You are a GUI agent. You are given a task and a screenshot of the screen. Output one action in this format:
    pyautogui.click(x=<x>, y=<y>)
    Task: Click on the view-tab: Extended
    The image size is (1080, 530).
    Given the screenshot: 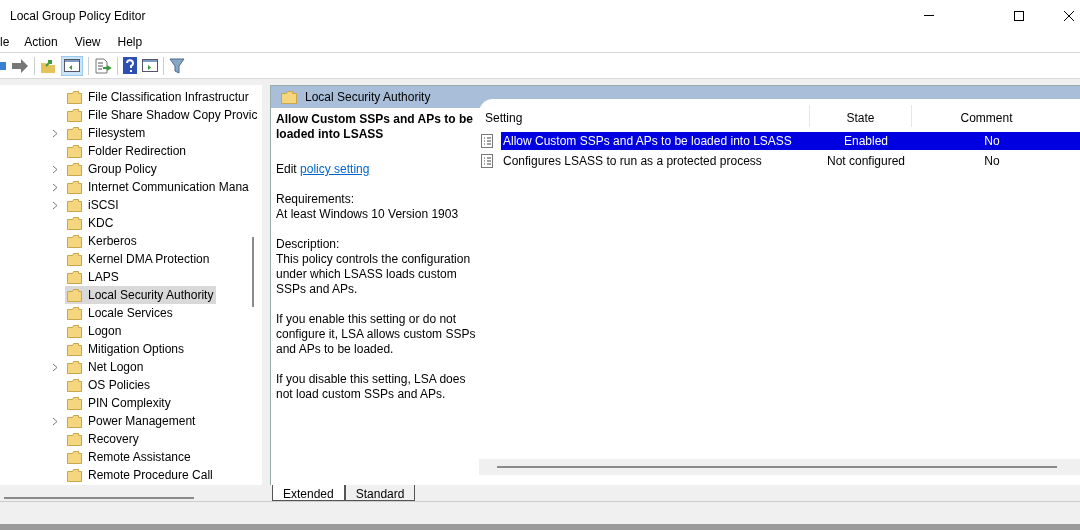 What is the action you would take?
    pyautogui.click(x=308, y=493)
    